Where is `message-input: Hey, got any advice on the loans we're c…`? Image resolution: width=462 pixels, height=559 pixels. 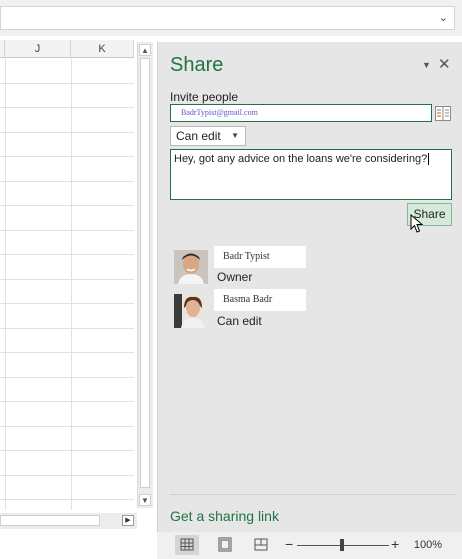 message-input: Hey, got any advice on the loans we're c… is located at coordinates (311, 174).